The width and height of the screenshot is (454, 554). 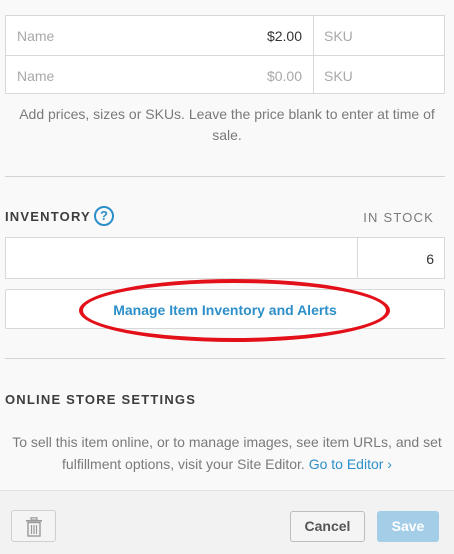 I want to click on help-icon: ?, so click(x=104, y=216).